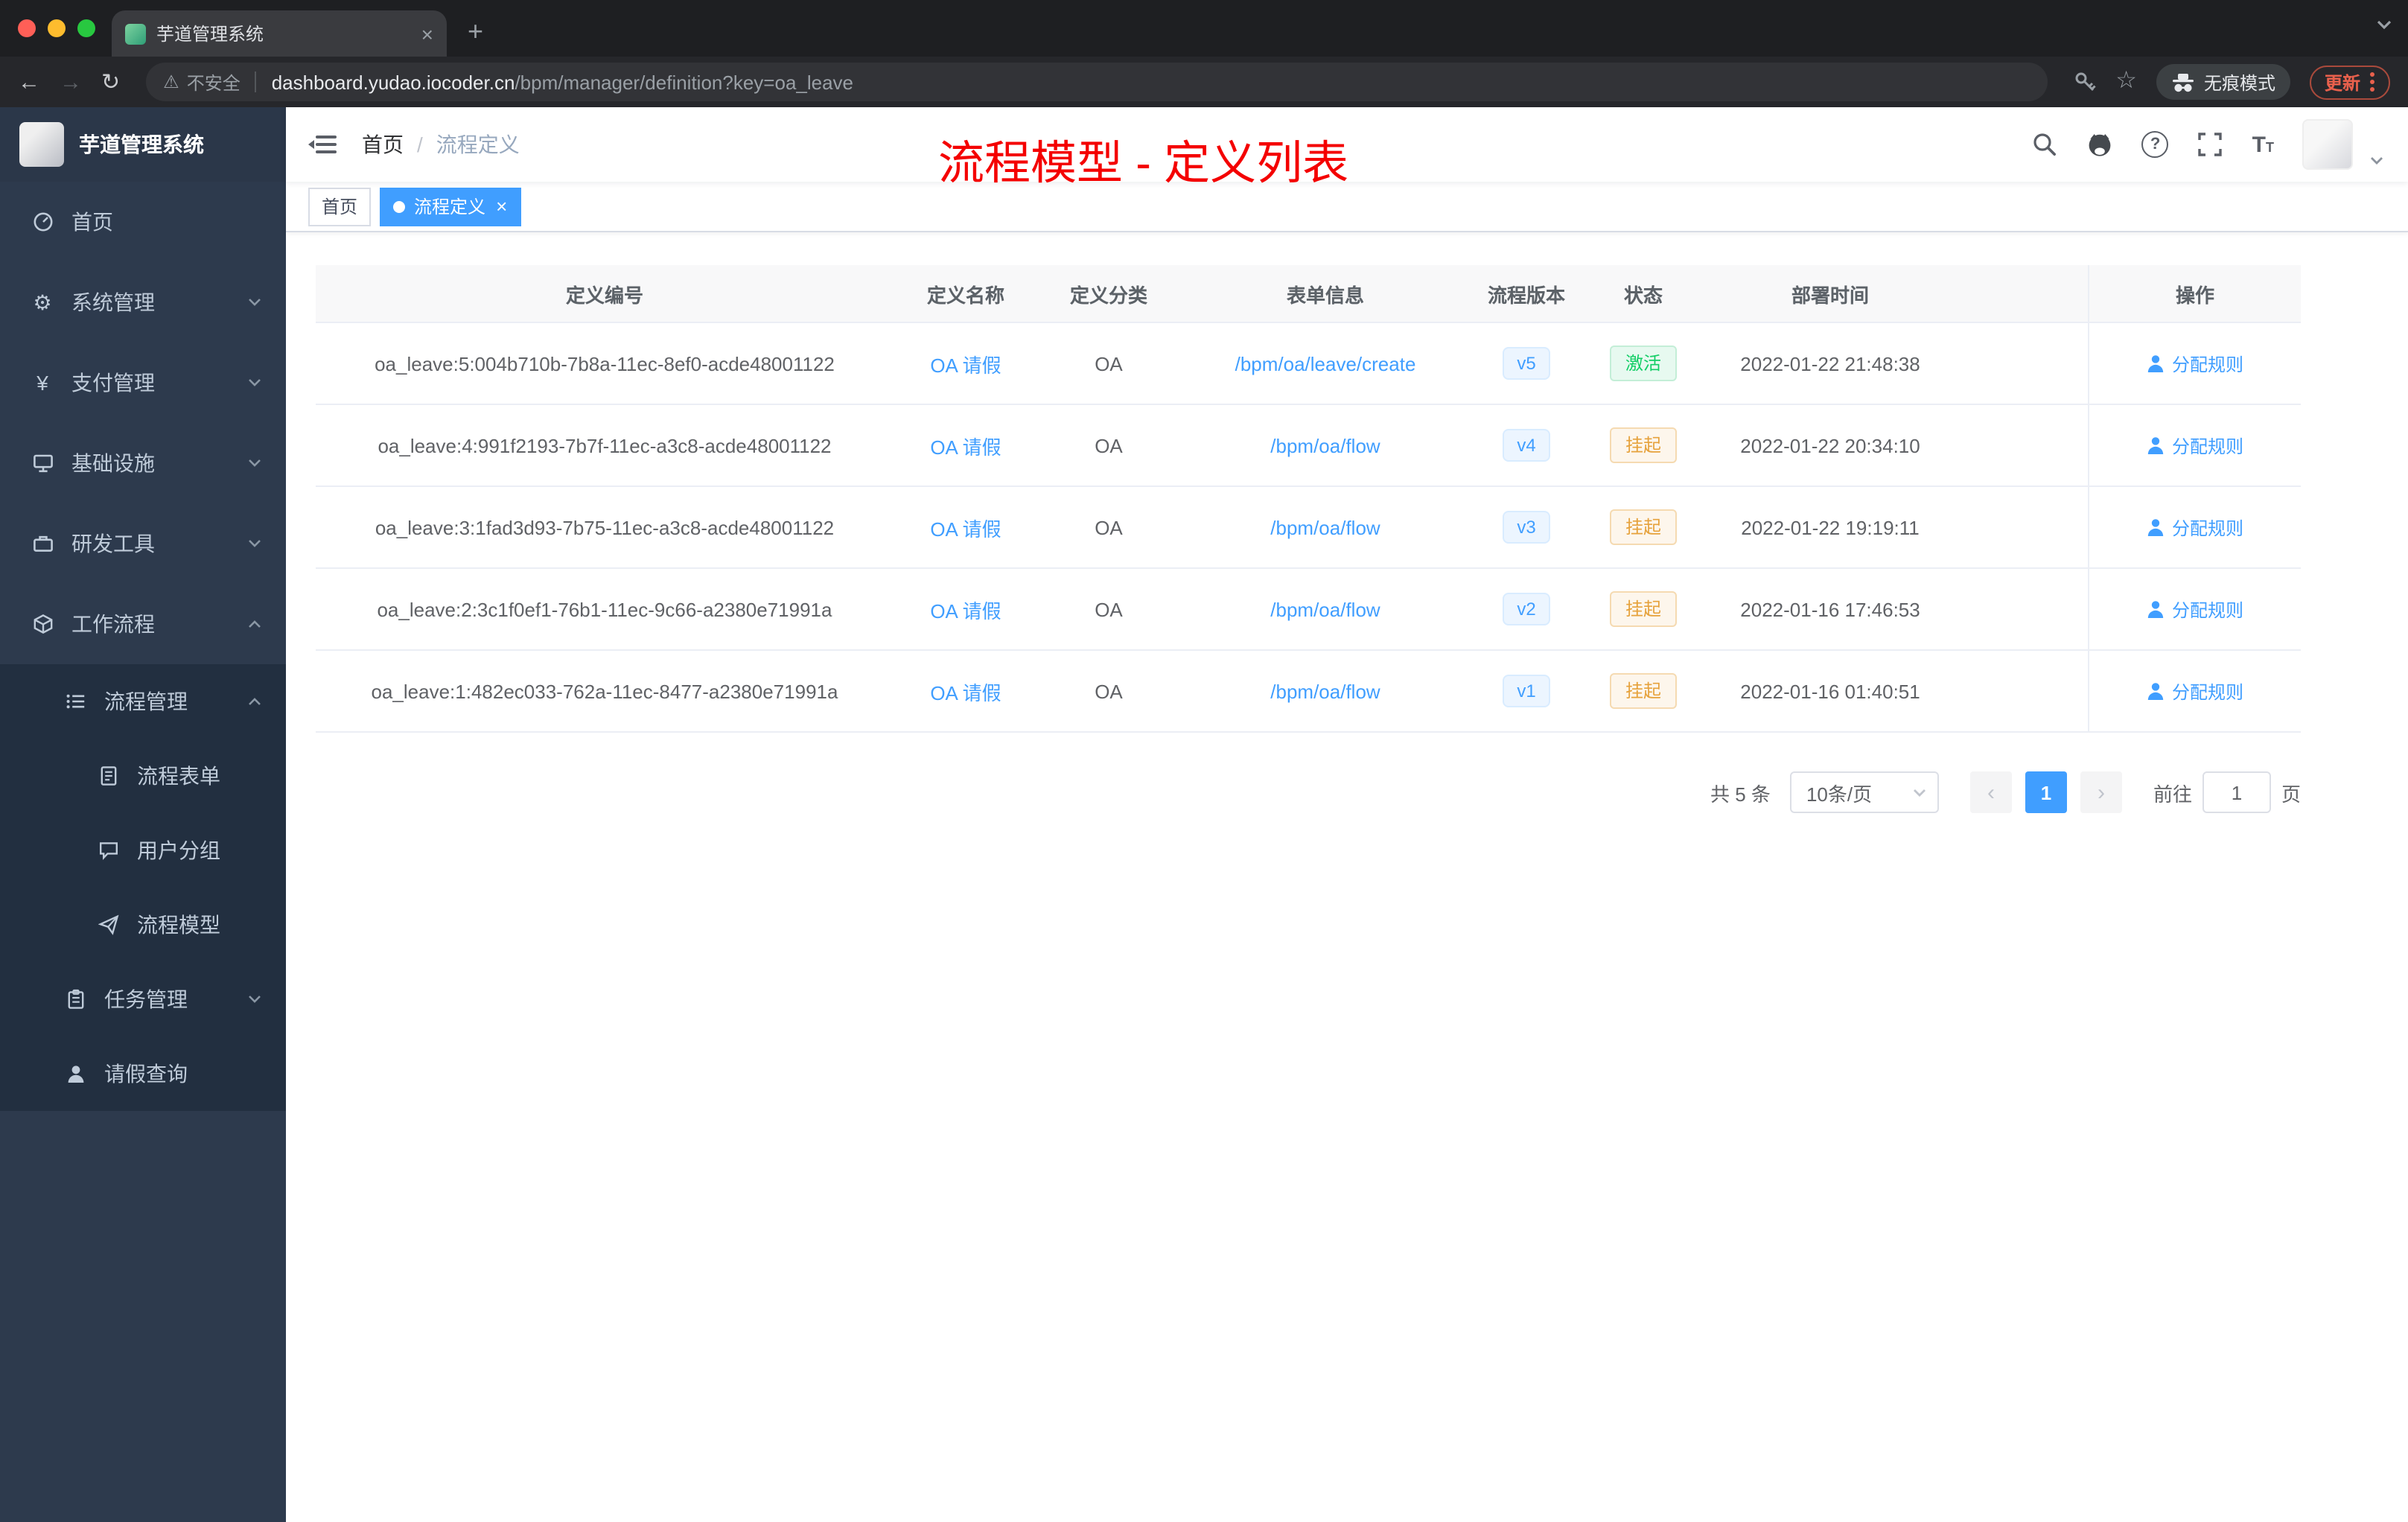  I want to click on github-icon, so click(2100, 144).